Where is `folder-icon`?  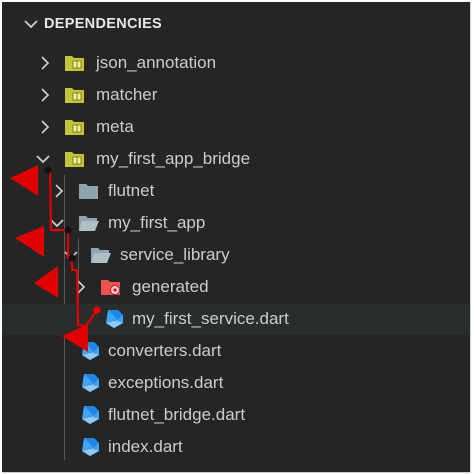 folder-icon is located at coordinates (89, 191).